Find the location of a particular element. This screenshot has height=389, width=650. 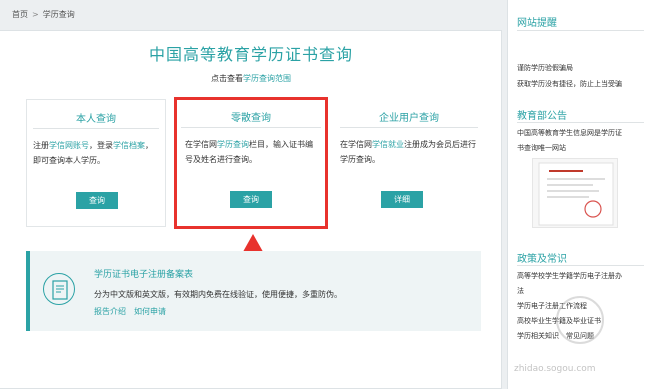

card-title: 本人查询 is located at coordinates (96, 119).